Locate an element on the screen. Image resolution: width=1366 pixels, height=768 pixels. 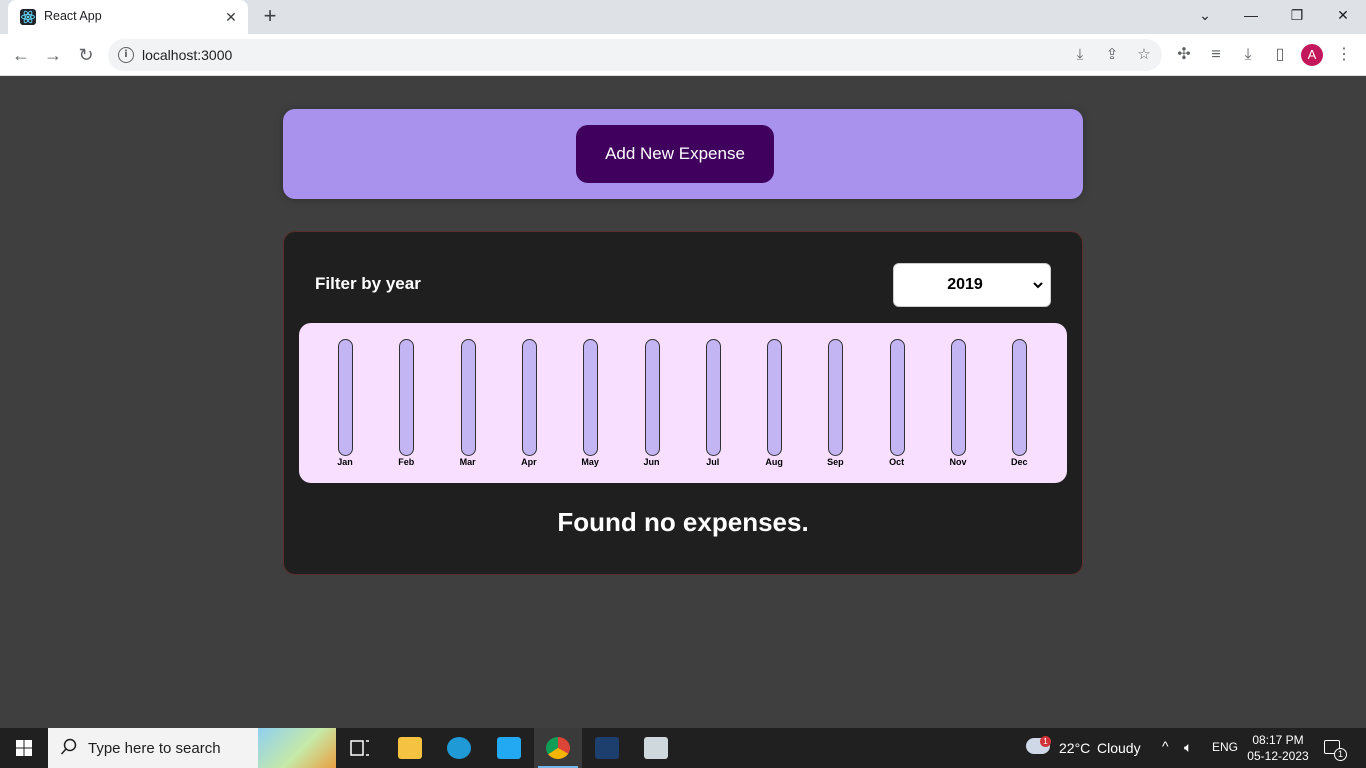
expenses-chart: Jan Feb Mar Apr May Jun Jul Aug Sep Oct Nov Dec is located at coordinates (683, 403).